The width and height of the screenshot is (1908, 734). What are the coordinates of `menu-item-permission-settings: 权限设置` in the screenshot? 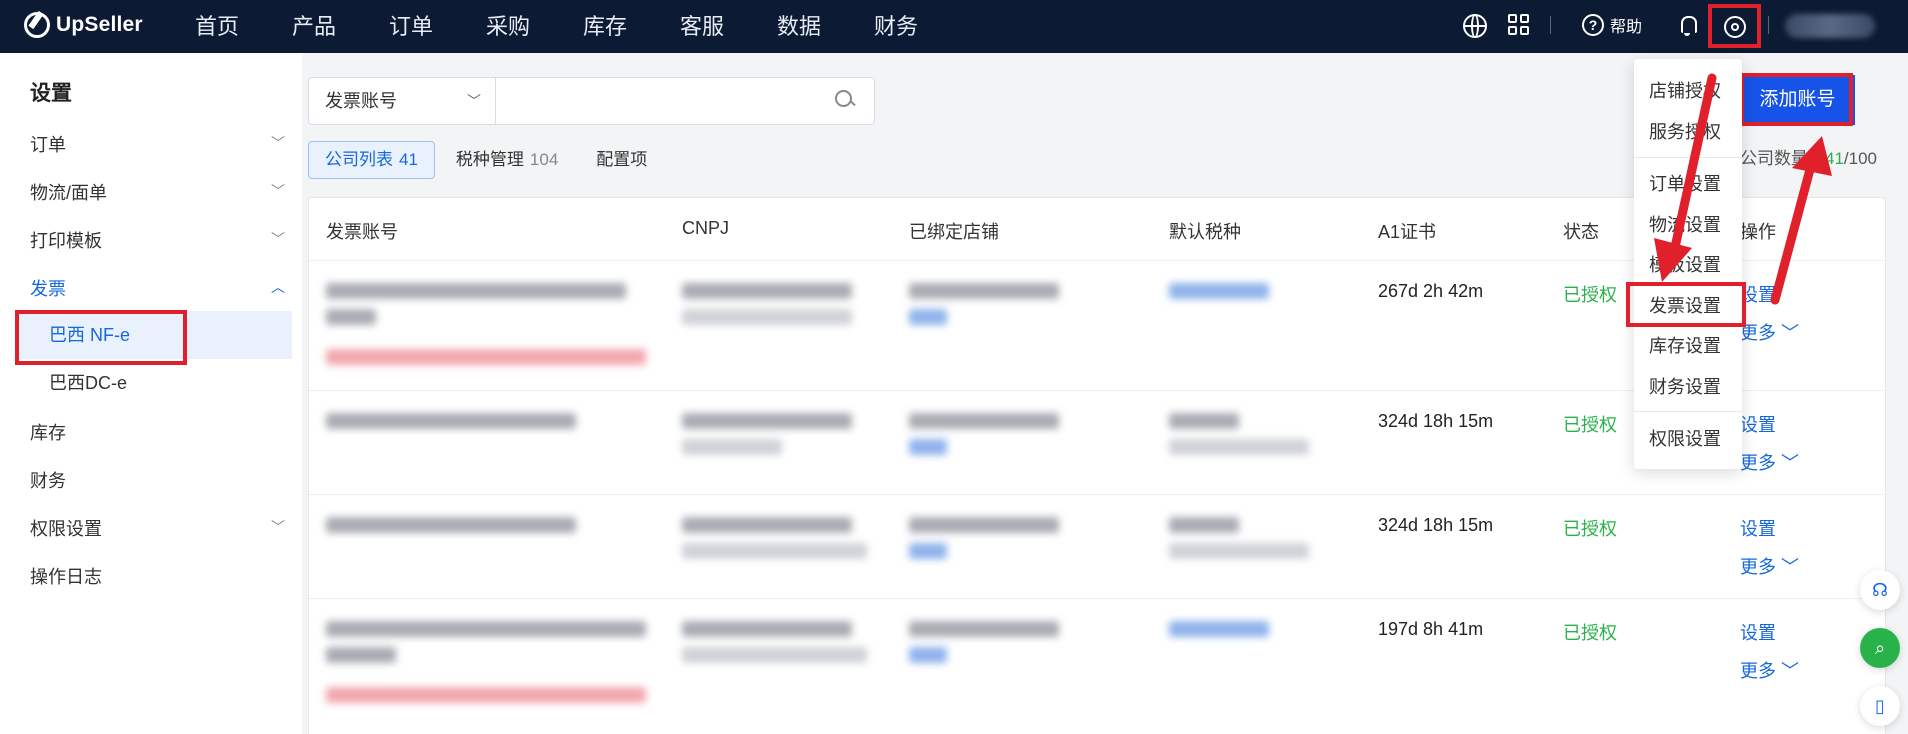 It's located at (1685, 438).